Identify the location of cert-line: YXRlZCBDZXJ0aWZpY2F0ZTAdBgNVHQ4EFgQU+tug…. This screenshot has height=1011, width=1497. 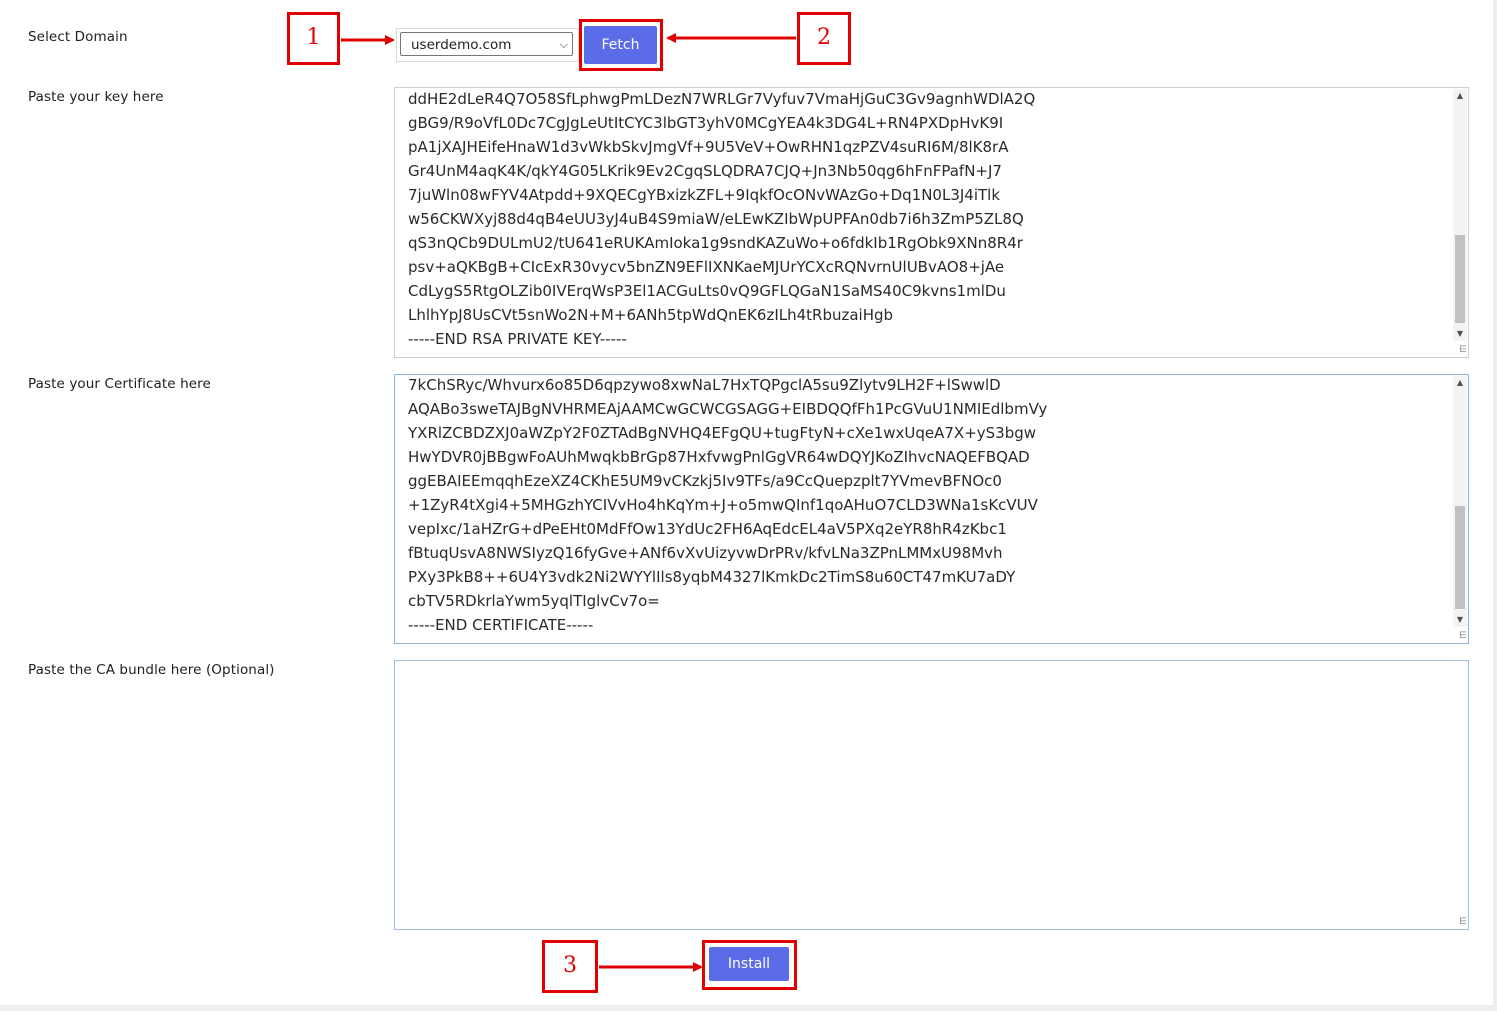
(722, 433).